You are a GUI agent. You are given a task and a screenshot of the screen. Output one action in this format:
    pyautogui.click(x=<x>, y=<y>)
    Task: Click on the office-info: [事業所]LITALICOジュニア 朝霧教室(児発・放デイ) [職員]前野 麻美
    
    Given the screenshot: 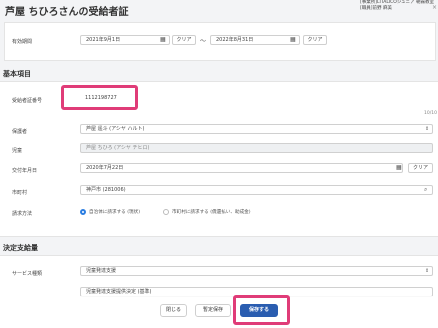 What is the action you would take?
    pyautogui.click(x=397, y=6)
    